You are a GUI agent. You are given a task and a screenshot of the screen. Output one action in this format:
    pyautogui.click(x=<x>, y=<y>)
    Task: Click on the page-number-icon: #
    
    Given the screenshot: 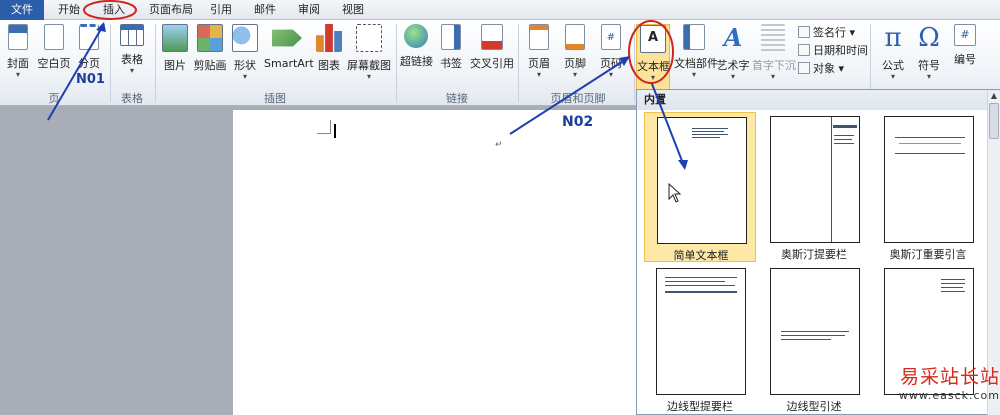 What is the action you would take?
    pyautogui.click(x=611, y=37)
    